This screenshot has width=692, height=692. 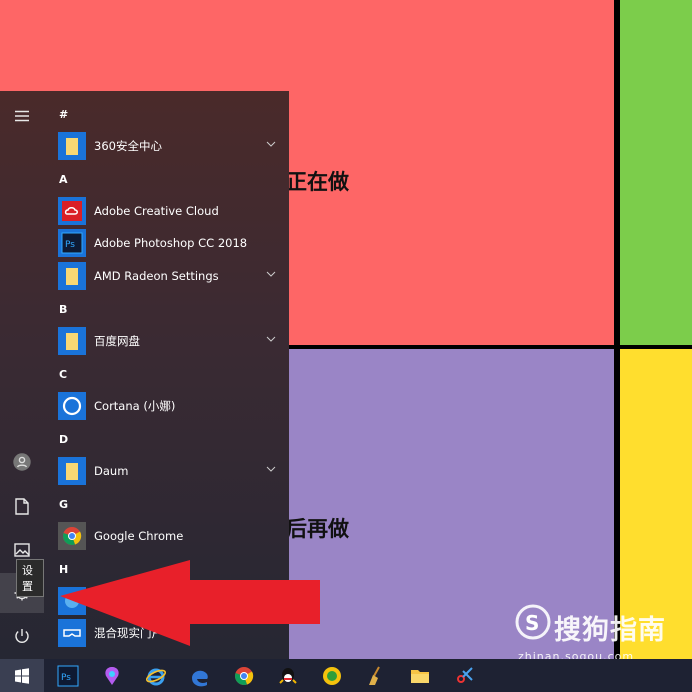 I want to click on user-account-button, so click(x=22, y=462).